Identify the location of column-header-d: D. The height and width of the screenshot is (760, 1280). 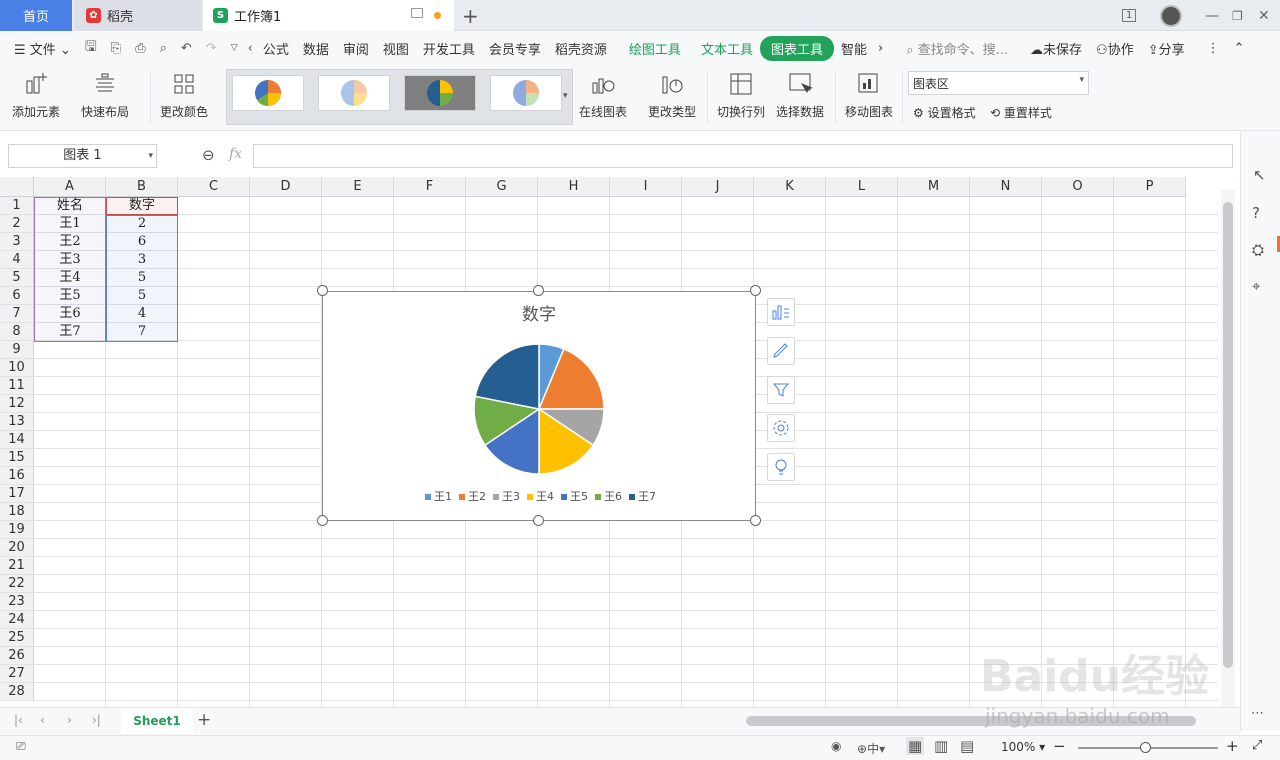
(286, 187).